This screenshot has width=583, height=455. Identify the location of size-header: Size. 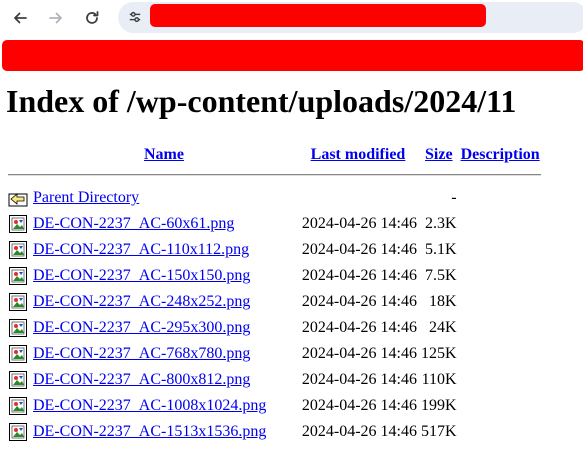
(439, 155).